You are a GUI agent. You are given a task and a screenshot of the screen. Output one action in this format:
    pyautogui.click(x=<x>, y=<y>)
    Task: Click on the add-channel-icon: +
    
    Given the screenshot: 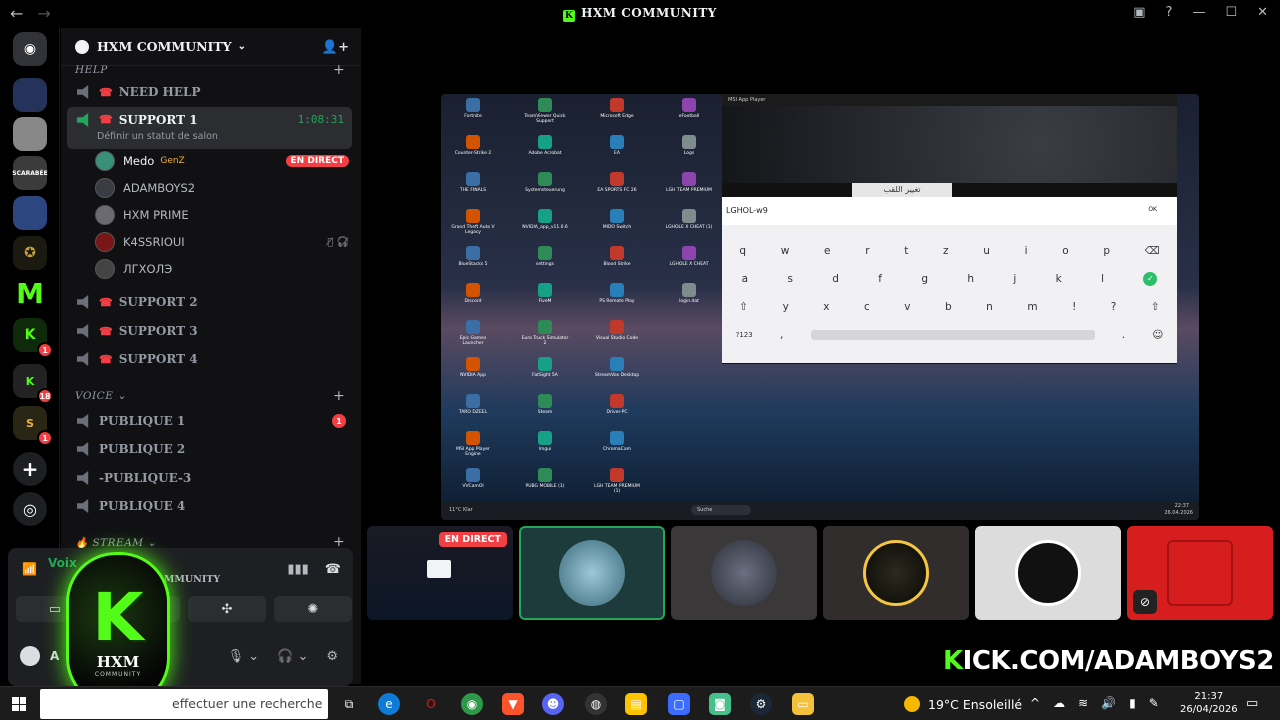 What is the action you would take?
    pyautogui.click(x=339, y=70)
    